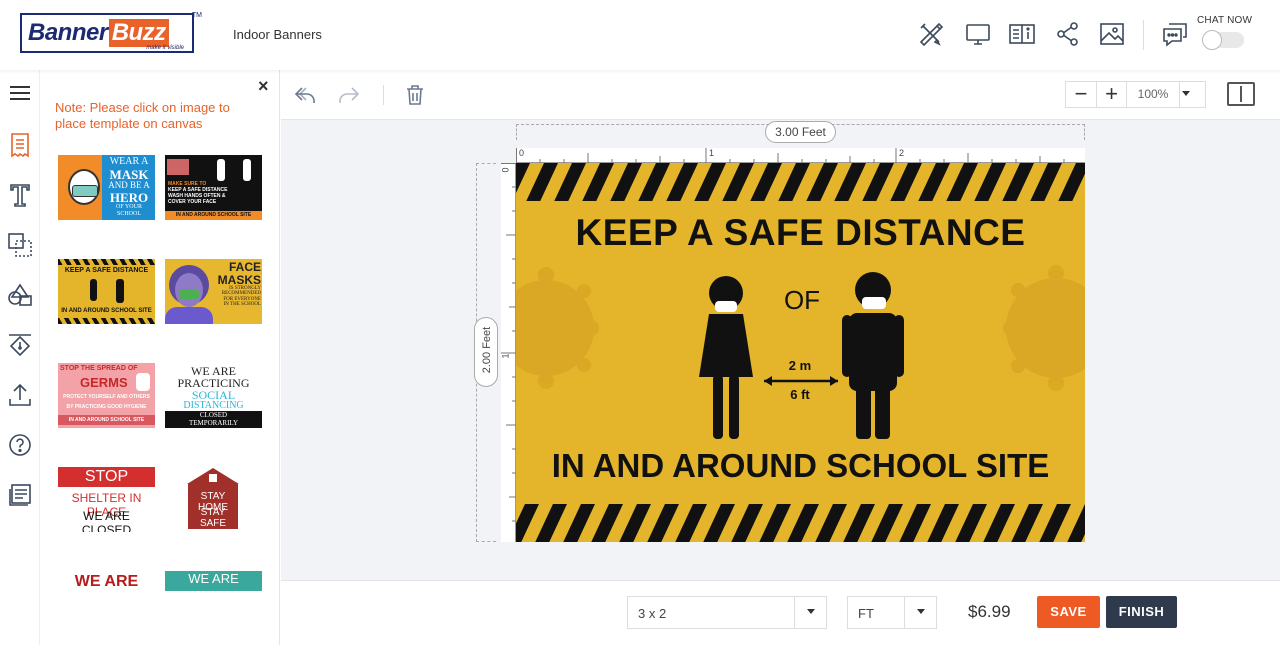 The image size is (1280, 645). Describe the element at coordinates (106, 321) in the screenshot. I see `hazard-stripe-bottom` at that location.